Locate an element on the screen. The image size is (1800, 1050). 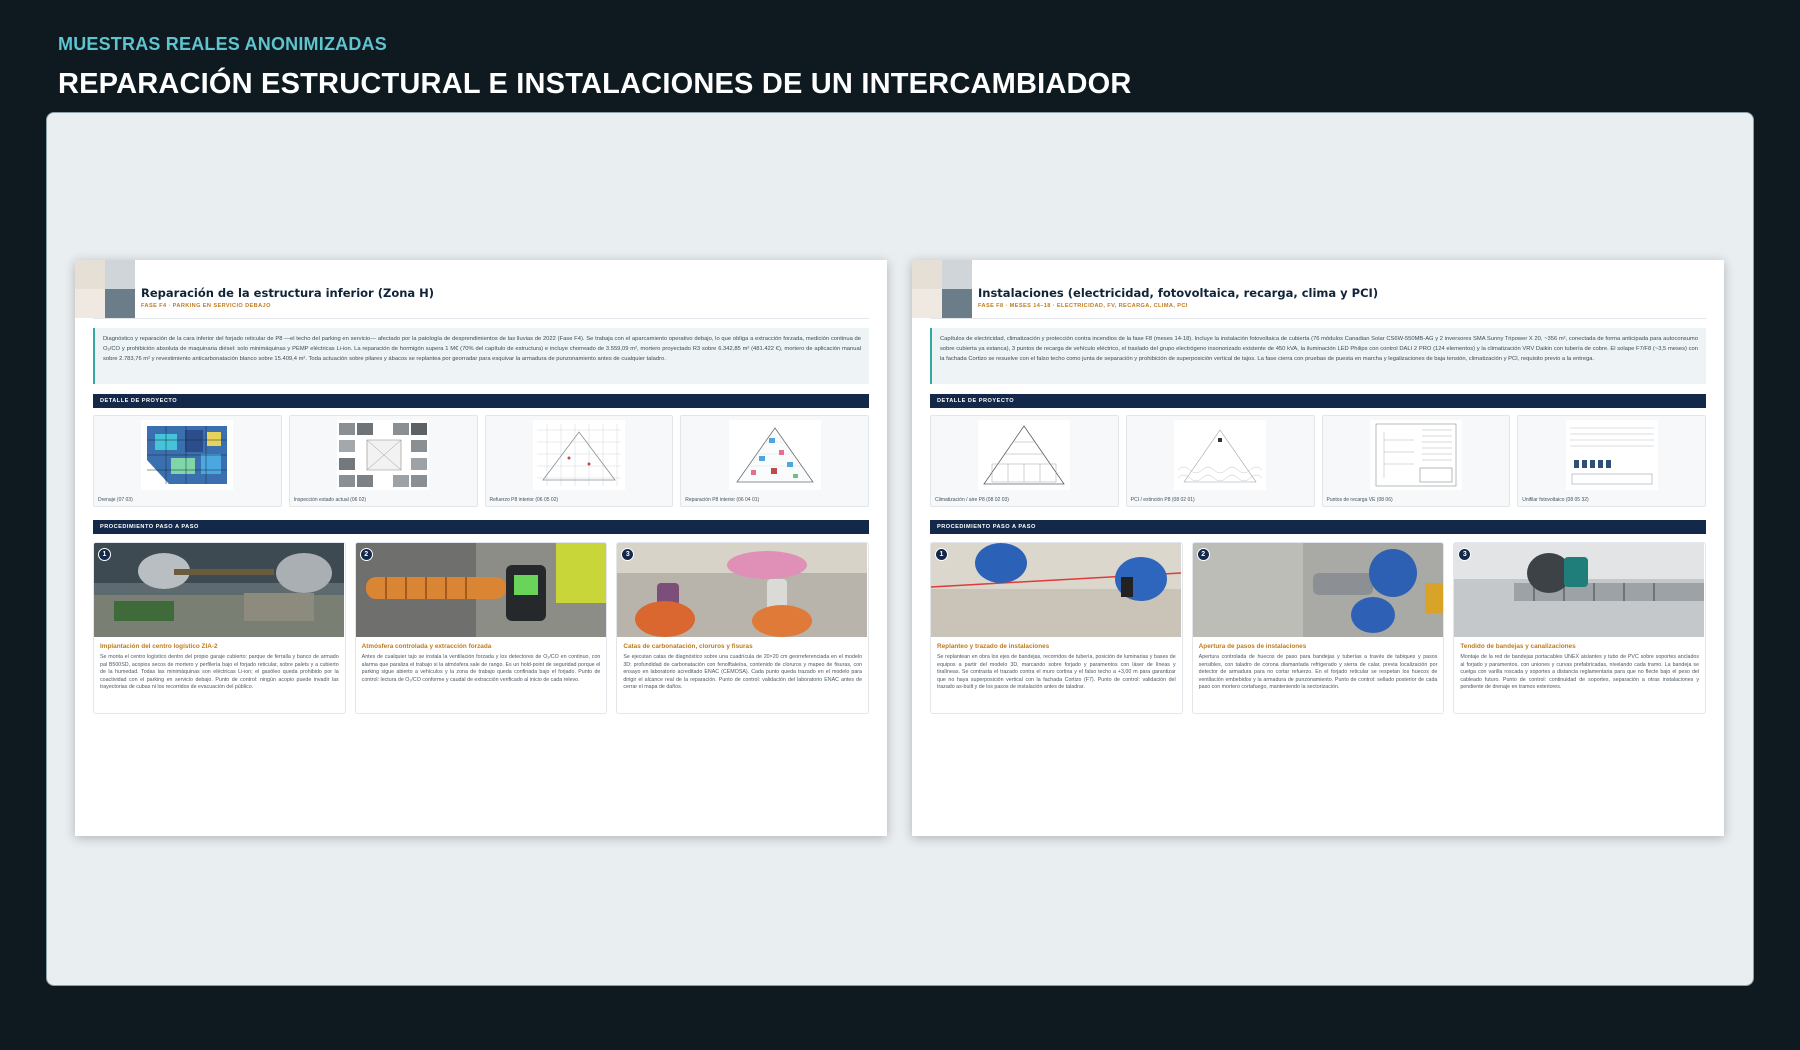
thumb-card: Puntos de recarga VE (08 06) is located at coordinates (1416, 461).